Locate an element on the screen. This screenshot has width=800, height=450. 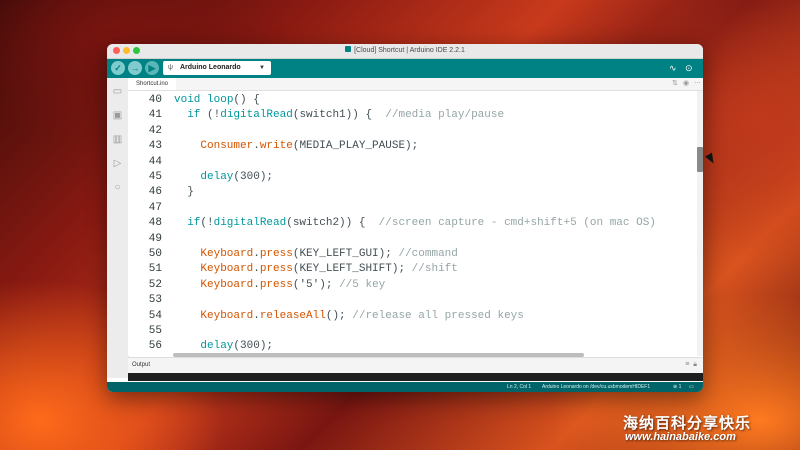
watermark-text: 海纳百科分享快乐 is located at coordinates (687, 423).